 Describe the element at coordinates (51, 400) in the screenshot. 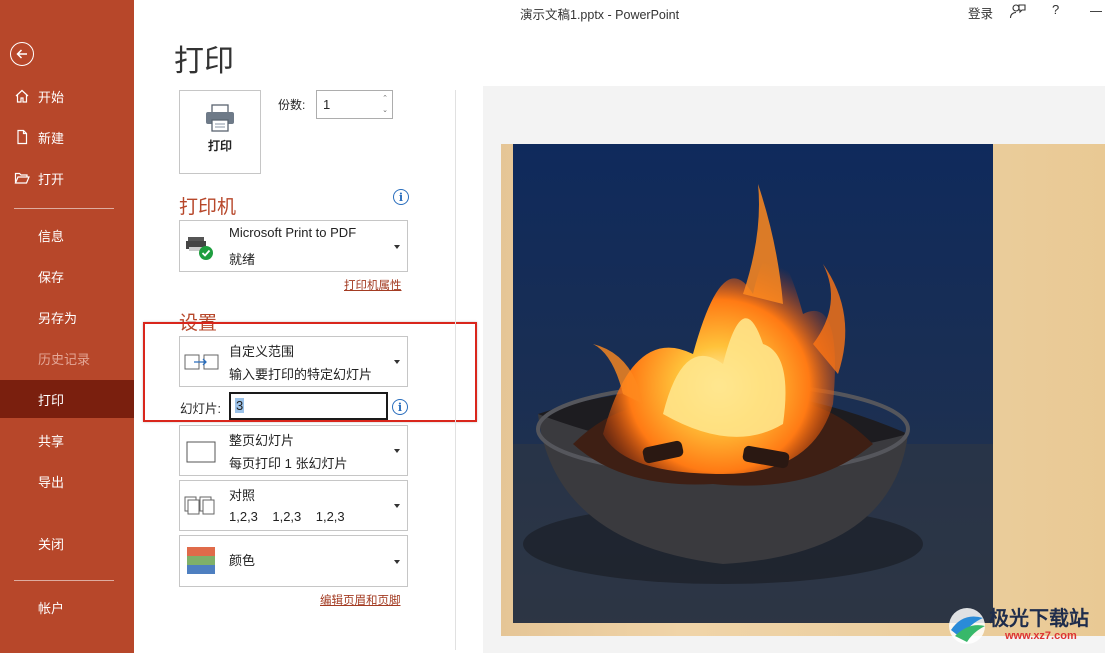

I see `sidebar-item-label: 打印` at that location.